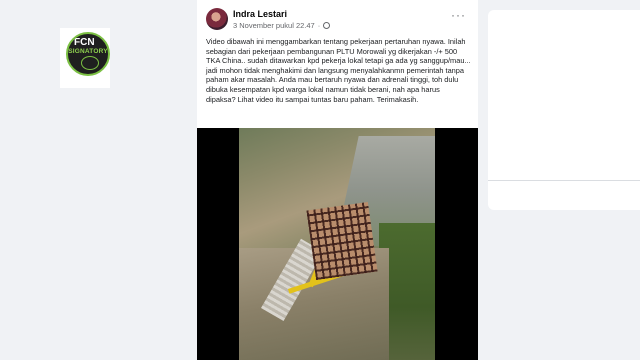 This screenshot has height=360, width=640. Describe the element at coordinates (327, 25) in the screenshot. I see `globe-icon` at that location.